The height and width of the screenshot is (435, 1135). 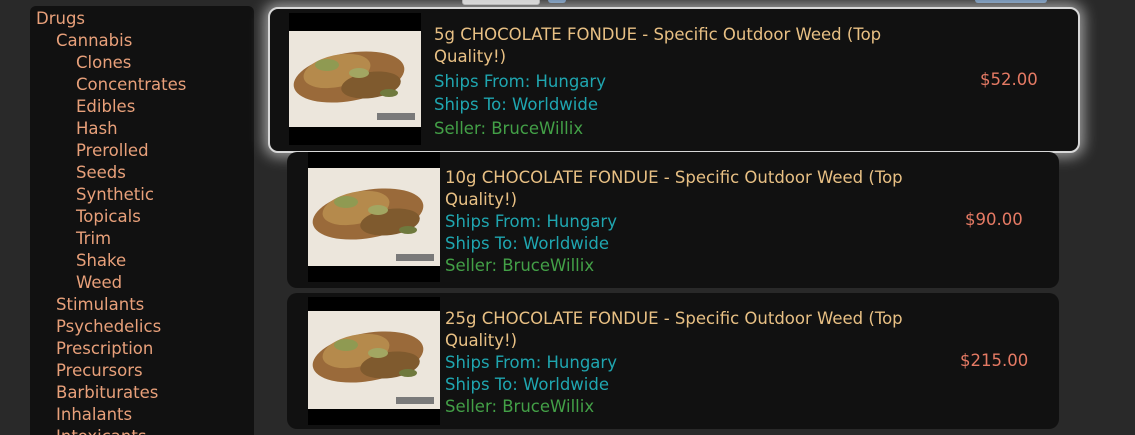 I want to click on category-prerolled: Prerolled, so click(x=112, y=151).